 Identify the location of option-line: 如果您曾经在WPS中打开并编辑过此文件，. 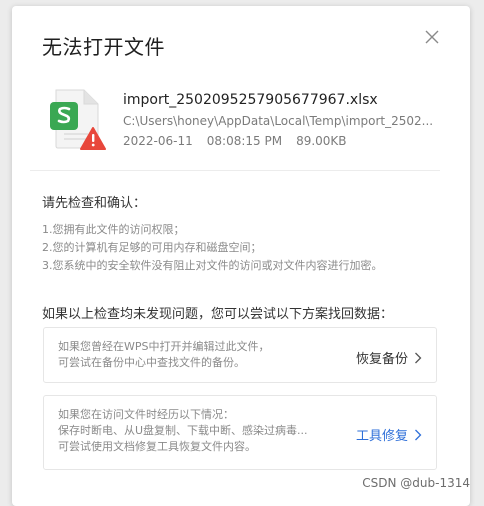
(164, 346).